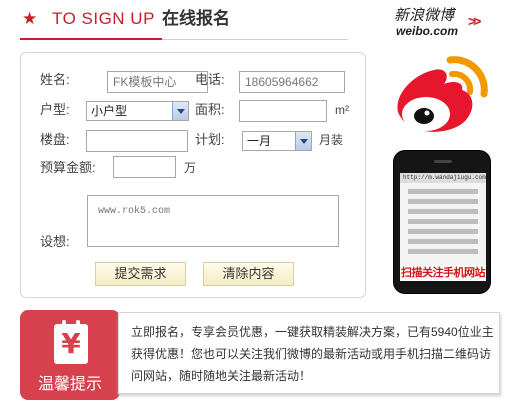  I want to click on phone-input: 18605964662, so click(292, 82).